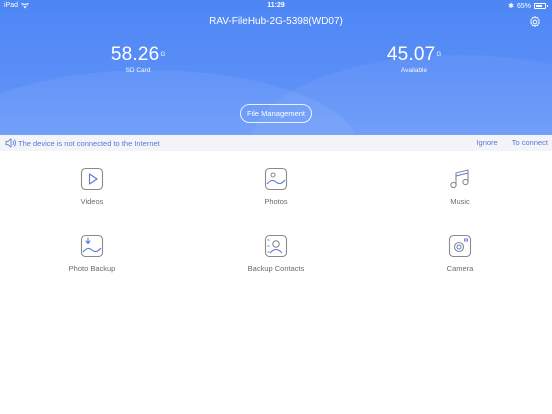 This screenshot has height=414, width=552. I want to click on sd-card-unit: G, so click(163, 55).